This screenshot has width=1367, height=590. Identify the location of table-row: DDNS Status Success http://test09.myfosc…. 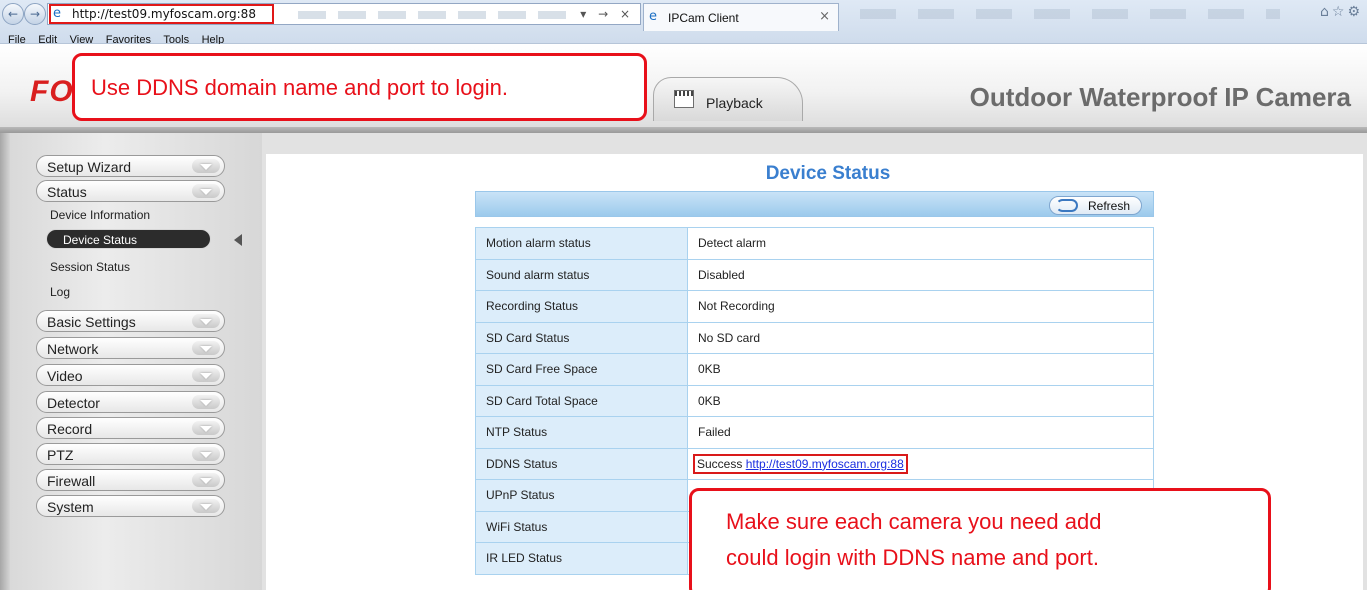
(814, 463).